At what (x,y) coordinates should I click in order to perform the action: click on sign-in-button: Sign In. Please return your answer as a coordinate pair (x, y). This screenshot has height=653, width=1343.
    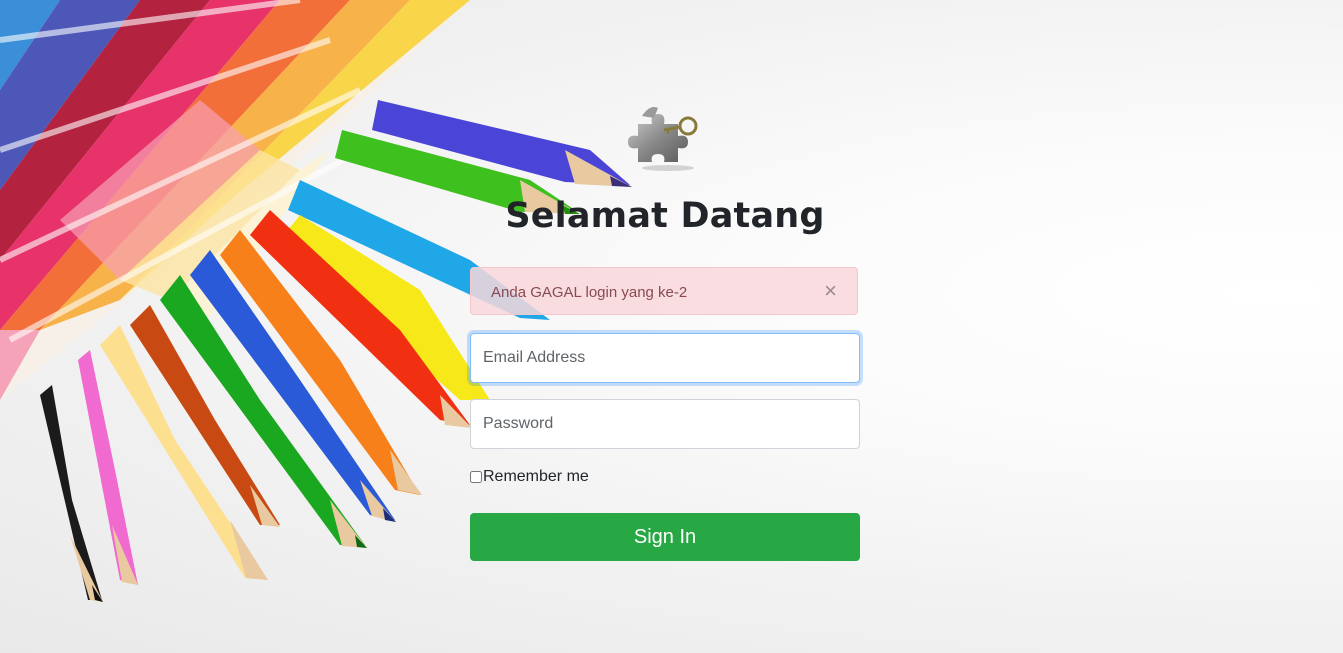
    Looking at the image, I should click on (665, 537).